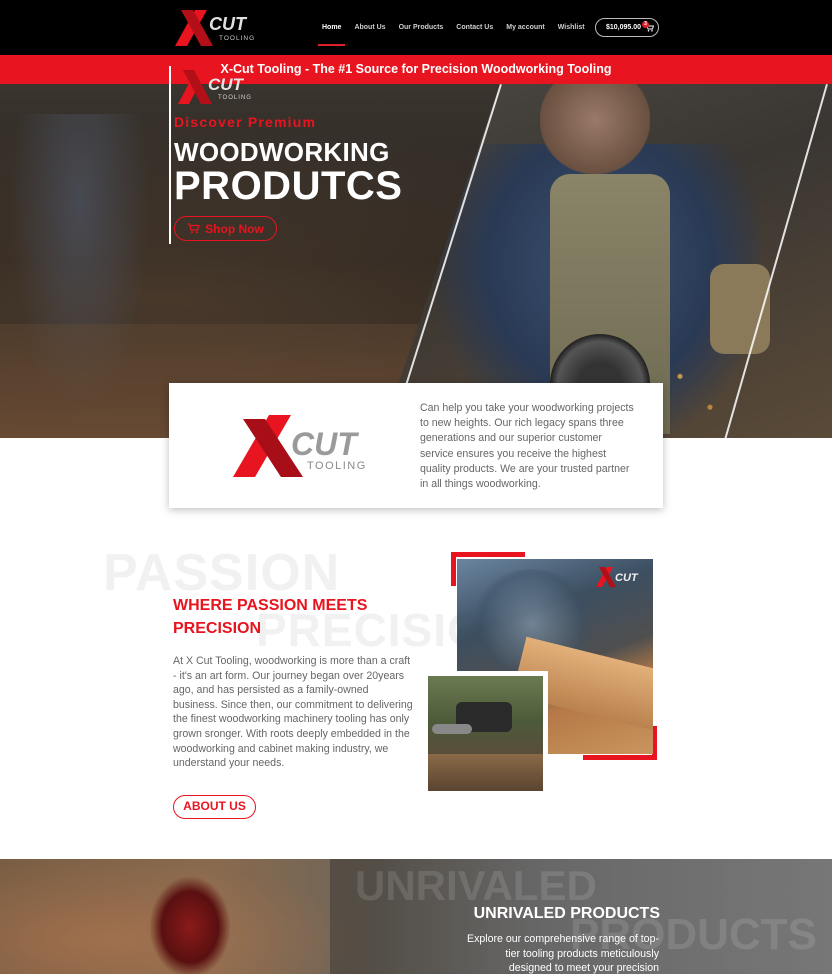  What do you see at coordinates (193, 228) in the screenshot?
I see `cart-icon` at bounding box center [193, 228].